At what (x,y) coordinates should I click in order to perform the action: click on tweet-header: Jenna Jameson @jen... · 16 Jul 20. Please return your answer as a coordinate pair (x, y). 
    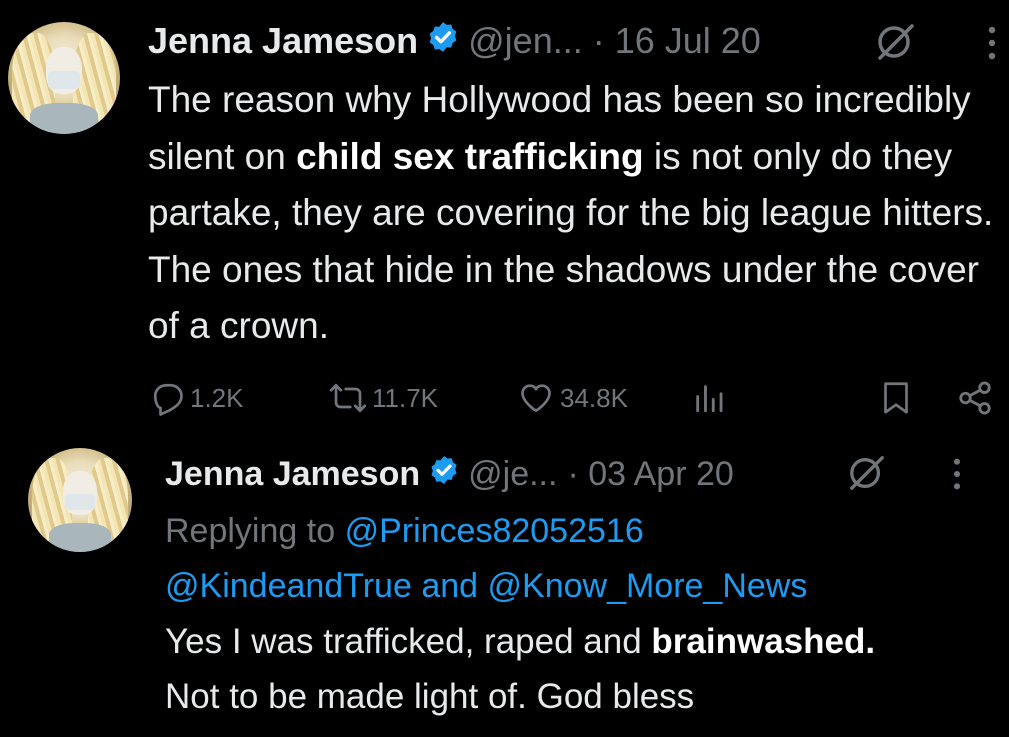
    Looking at the image, I should click on (454, 41).